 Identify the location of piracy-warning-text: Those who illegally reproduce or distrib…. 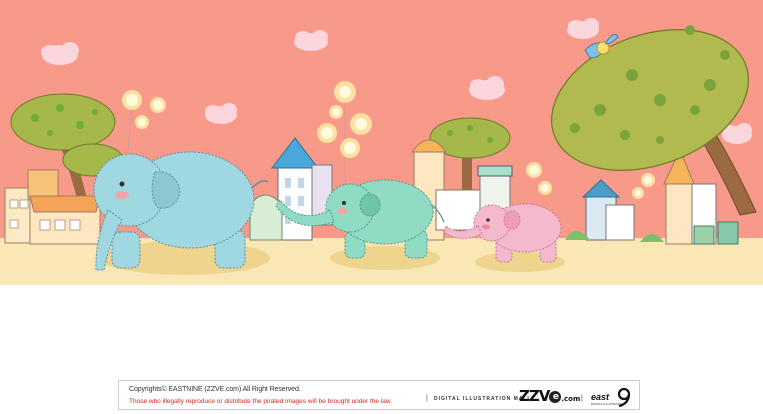
(261, 401).